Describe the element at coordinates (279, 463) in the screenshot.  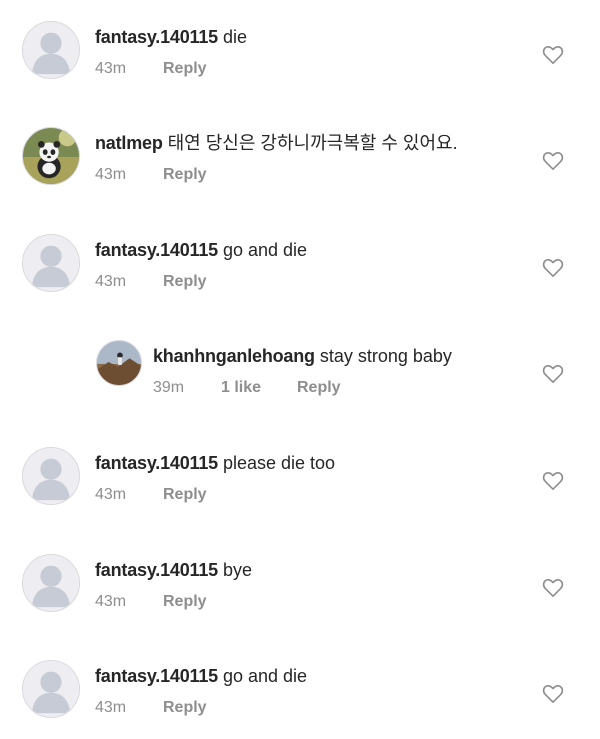
I see `comment-text: please die too` at that location.